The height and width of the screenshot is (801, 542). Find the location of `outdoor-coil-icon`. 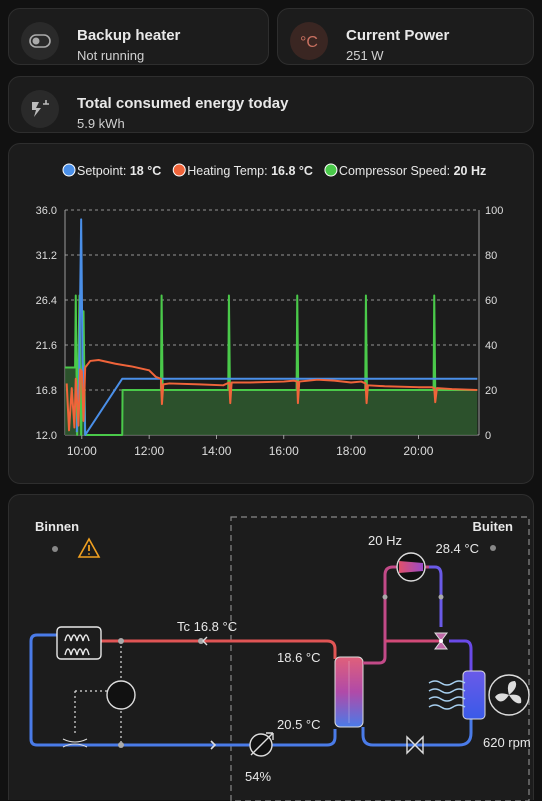

outdoor-coil-icon is located at coordinates (474, 695).